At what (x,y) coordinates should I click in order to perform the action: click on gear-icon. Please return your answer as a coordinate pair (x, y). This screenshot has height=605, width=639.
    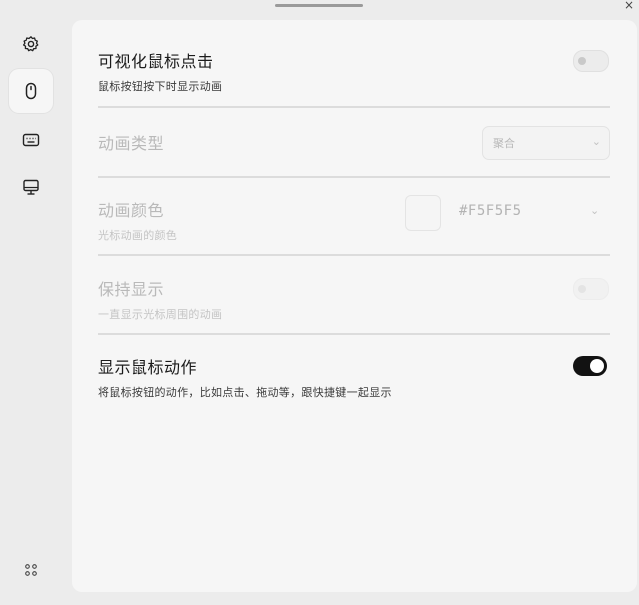
    Looking at the image, I should click on (30, 44).